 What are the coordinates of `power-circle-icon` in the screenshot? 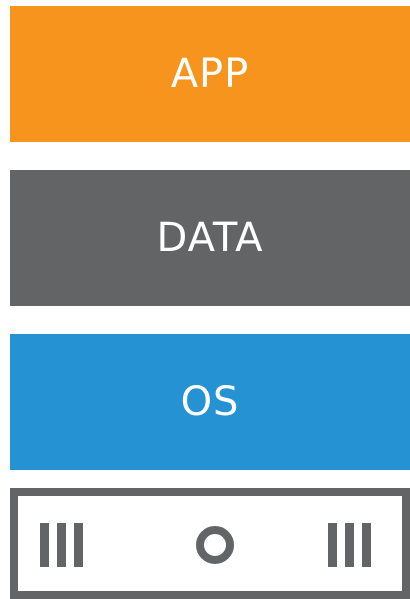 It's located at (215, 545).